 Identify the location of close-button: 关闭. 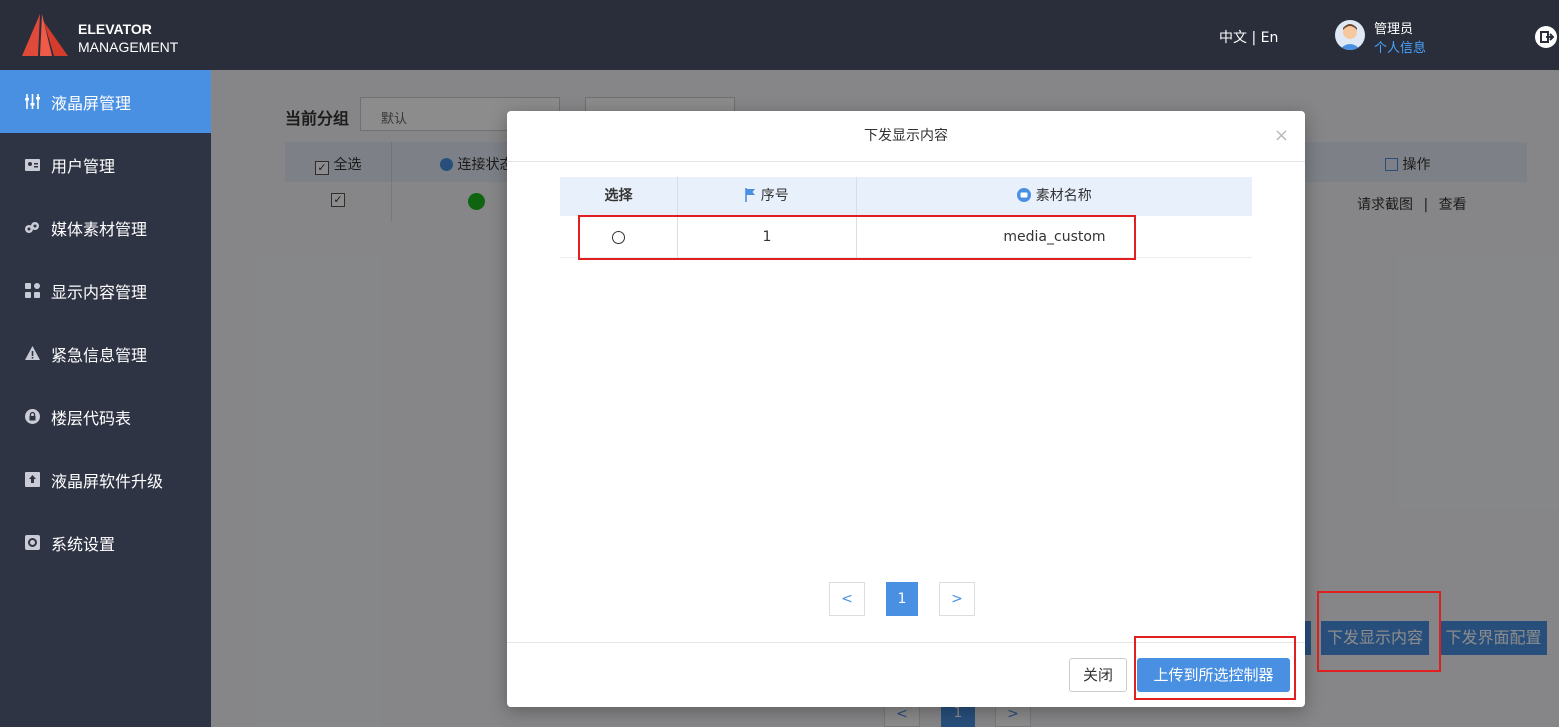
(1098, 675).